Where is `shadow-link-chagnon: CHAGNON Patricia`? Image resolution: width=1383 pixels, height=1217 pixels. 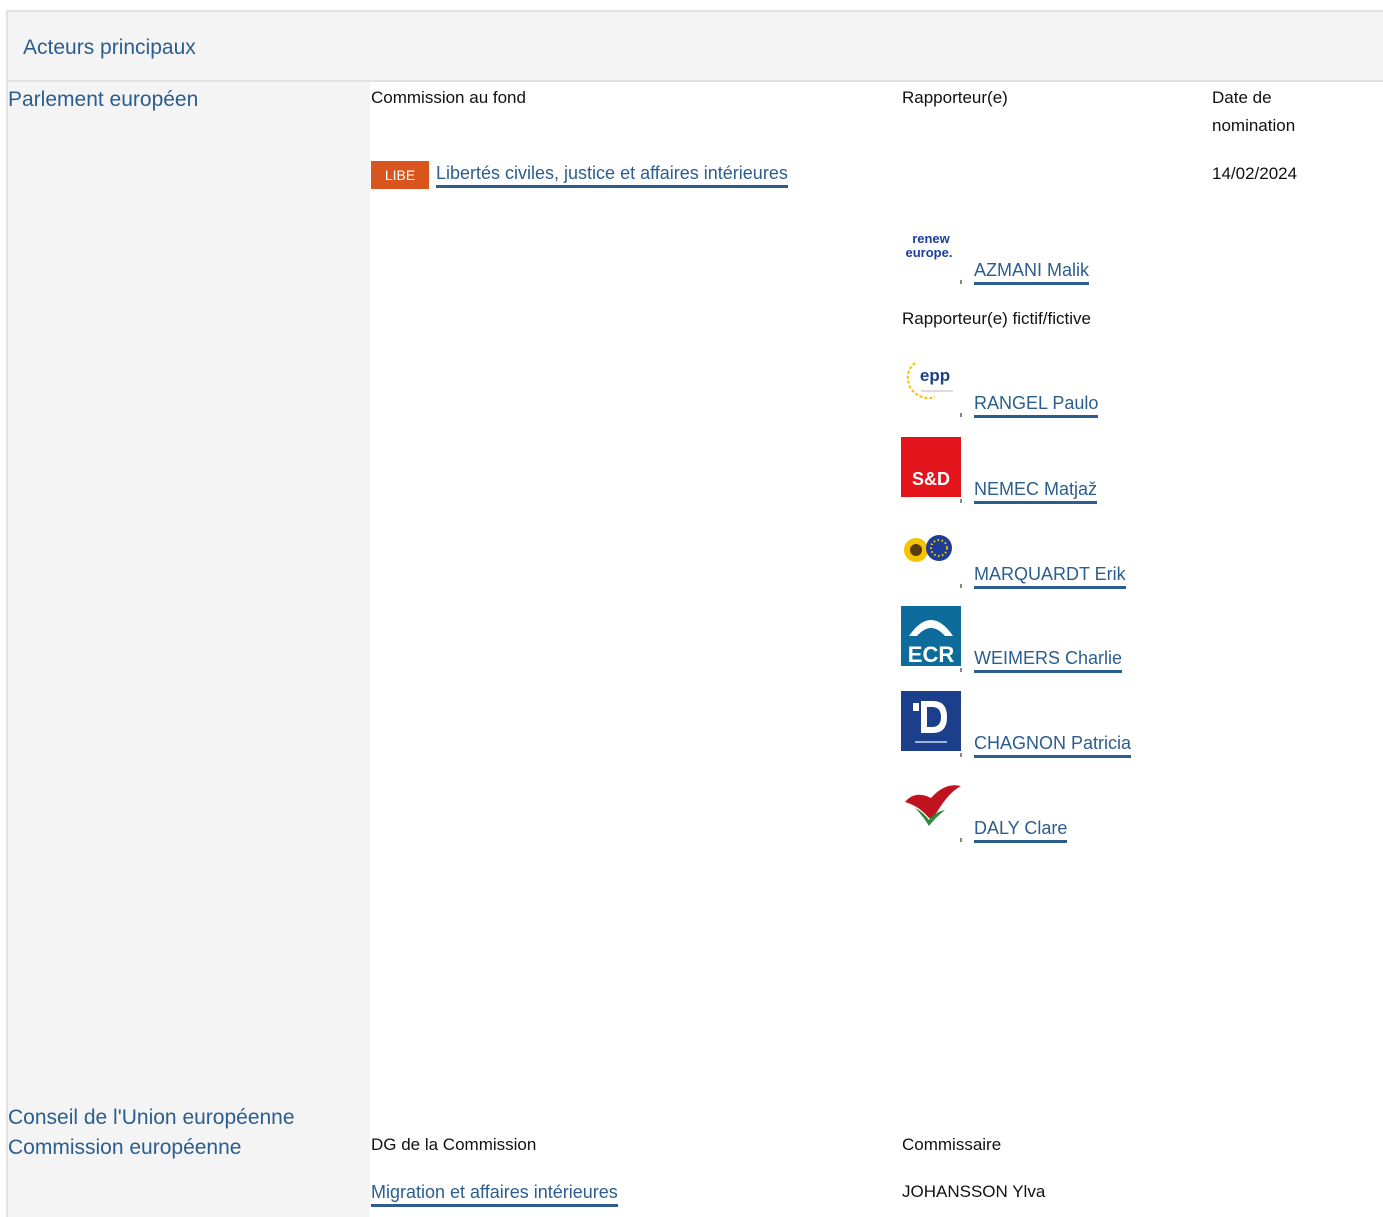
shadow-link-chagnon: CHAGNON Patricia is located at coordinates (1053, 744).